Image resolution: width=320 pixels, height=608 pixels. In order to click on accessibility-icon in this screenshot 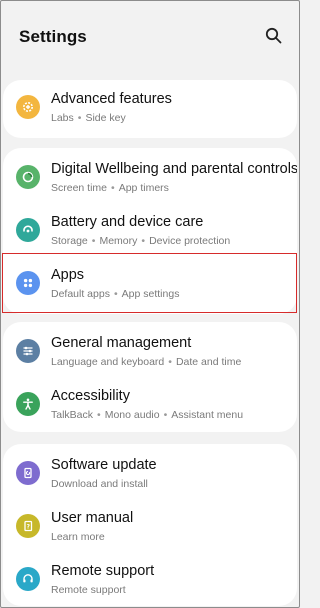, I will do `click(28, 404)`.